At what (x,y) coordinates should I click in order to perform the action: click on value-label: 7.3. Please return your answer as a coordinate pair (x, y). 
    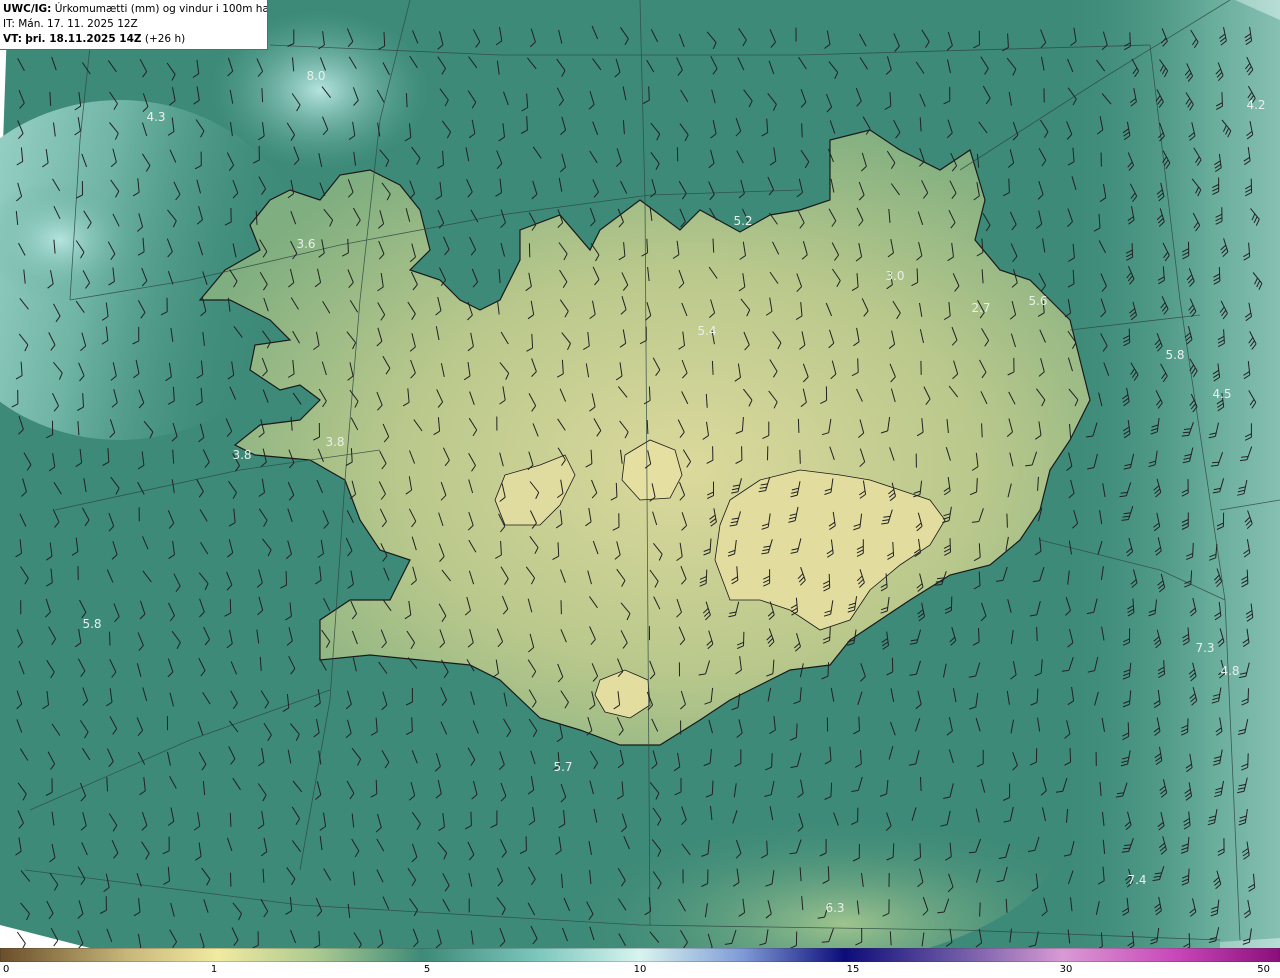
    Looking at the image, I should click on (1204, 648).